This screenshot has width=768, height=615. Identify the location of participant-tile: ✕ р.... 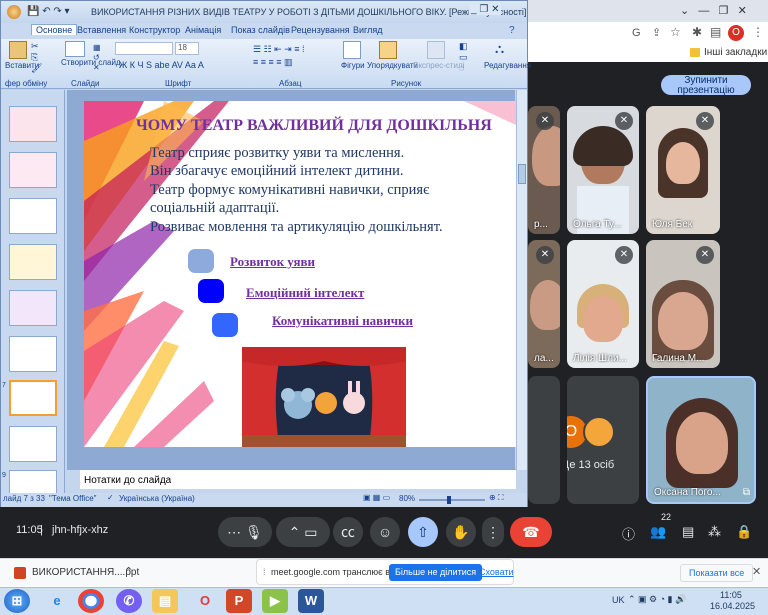
(544, 170).